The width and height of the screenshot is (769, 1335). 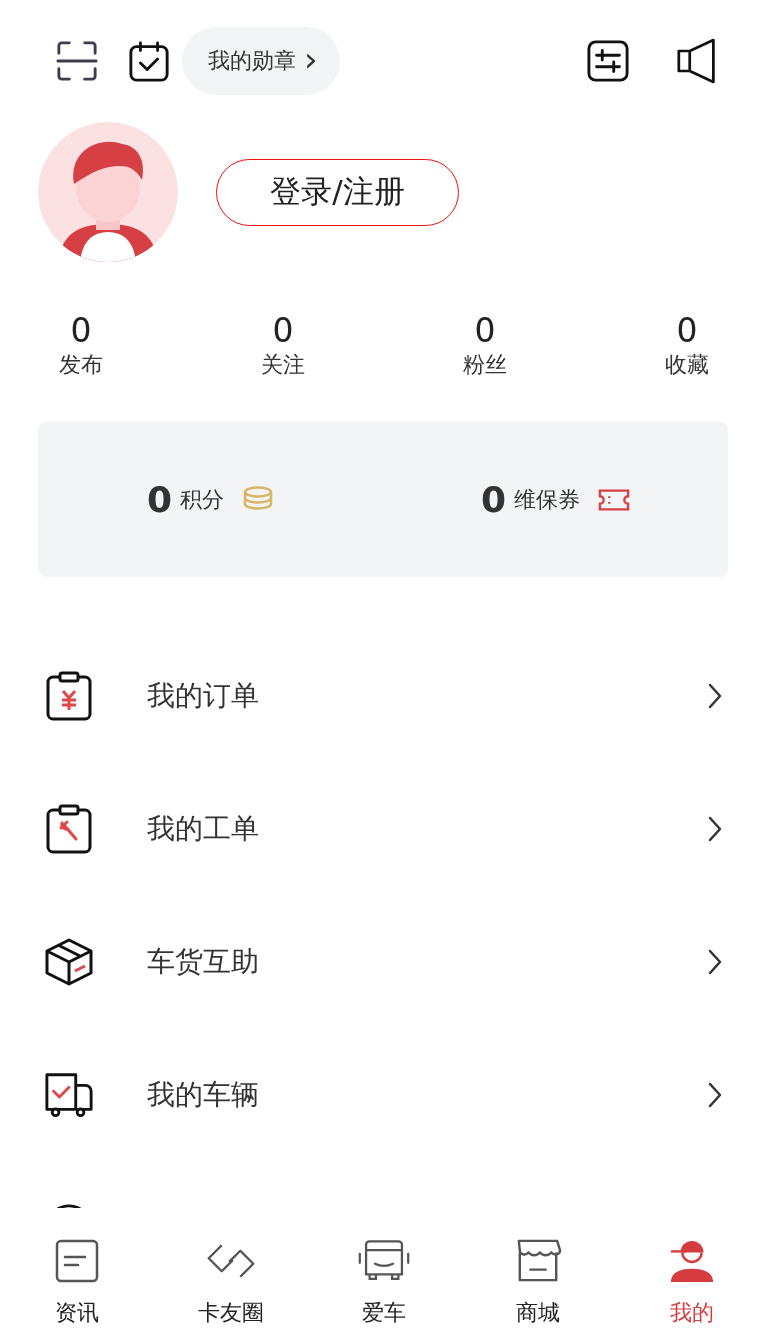 I want to click on nav-tab: 商城, so click(x=538, y=1271).